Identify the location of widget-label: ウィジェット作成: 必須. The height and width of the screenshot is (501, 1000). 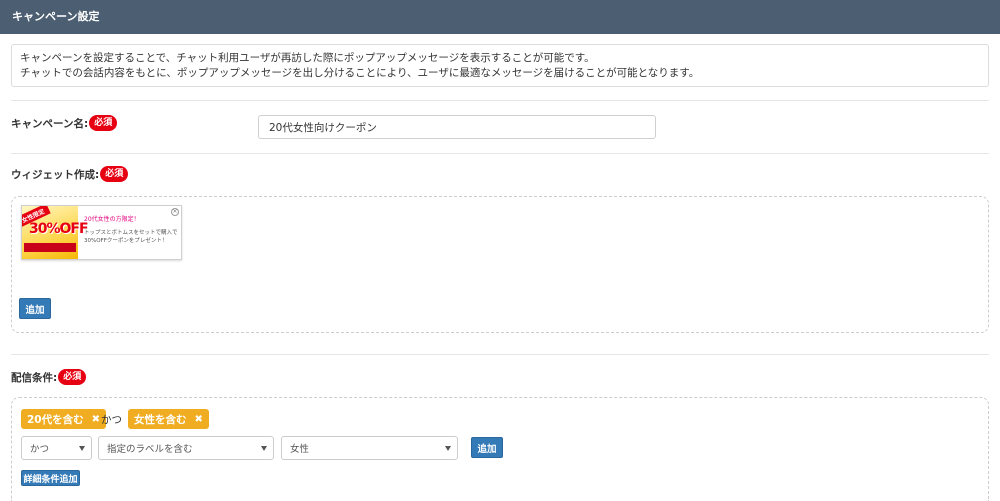
(70, 174).